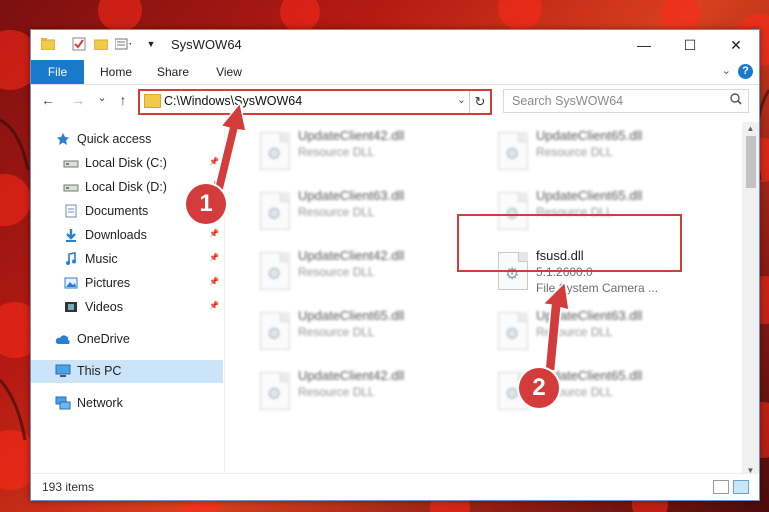 This screenshot has width=769, height=512. What do you see at coordinates (751, 162) in the screenshot?
I see `scroll-thumb` at bounding box center [751, 162].